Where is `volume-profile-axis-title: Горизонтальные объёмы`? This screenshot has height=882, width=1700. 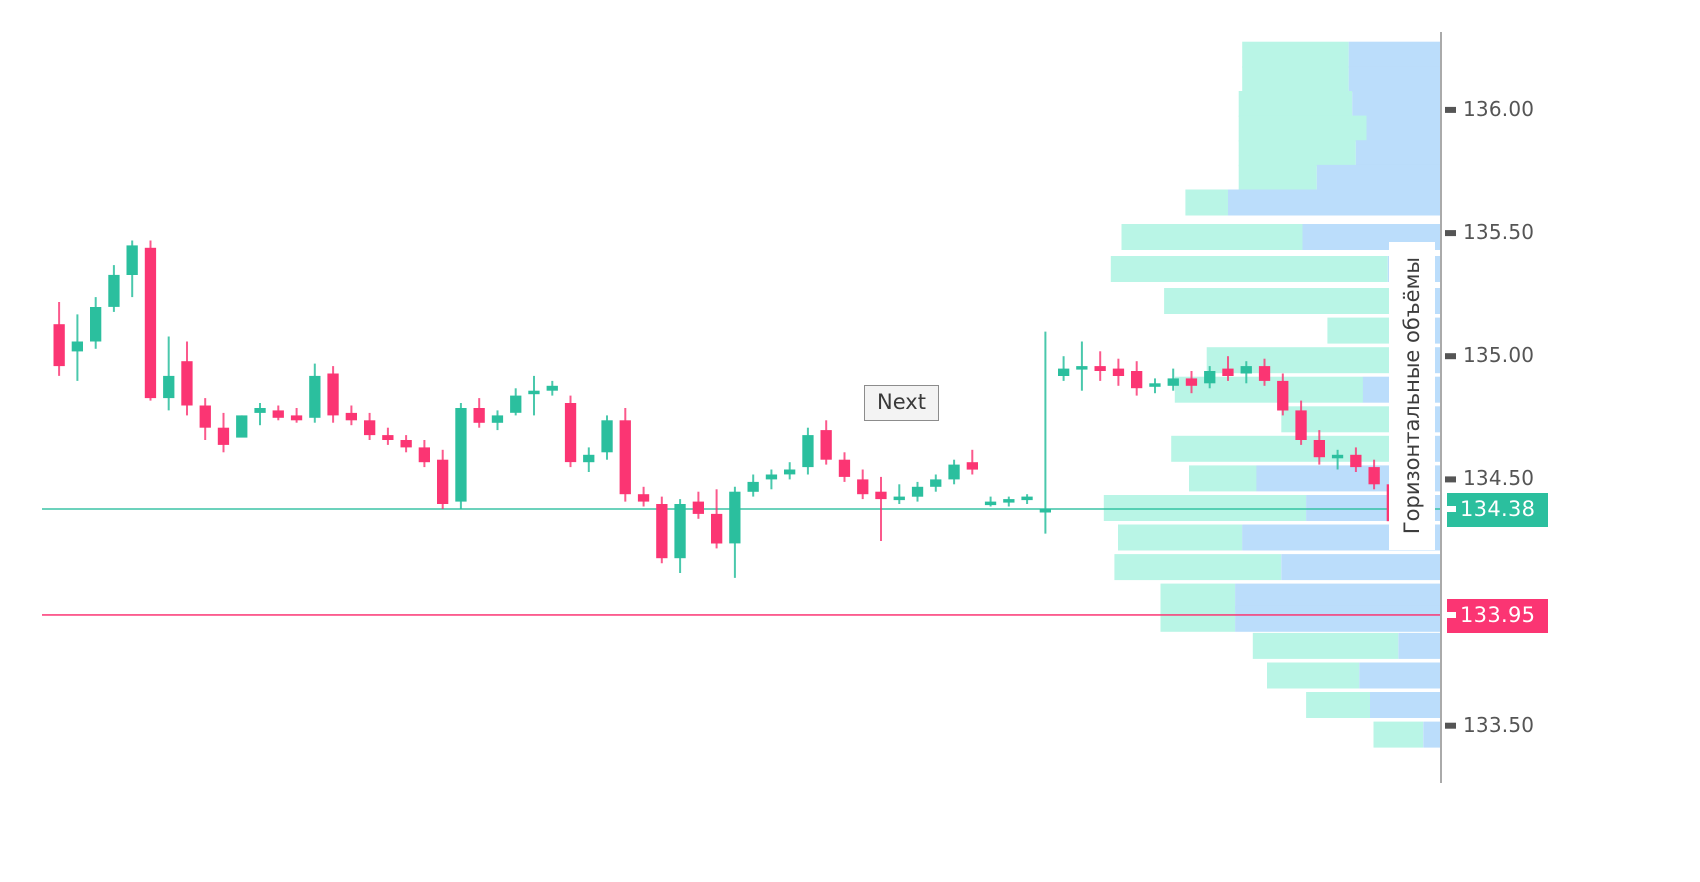 volume-profile-axis-title: Горизонтальные объёмы is located at coordinates (1412, 396).